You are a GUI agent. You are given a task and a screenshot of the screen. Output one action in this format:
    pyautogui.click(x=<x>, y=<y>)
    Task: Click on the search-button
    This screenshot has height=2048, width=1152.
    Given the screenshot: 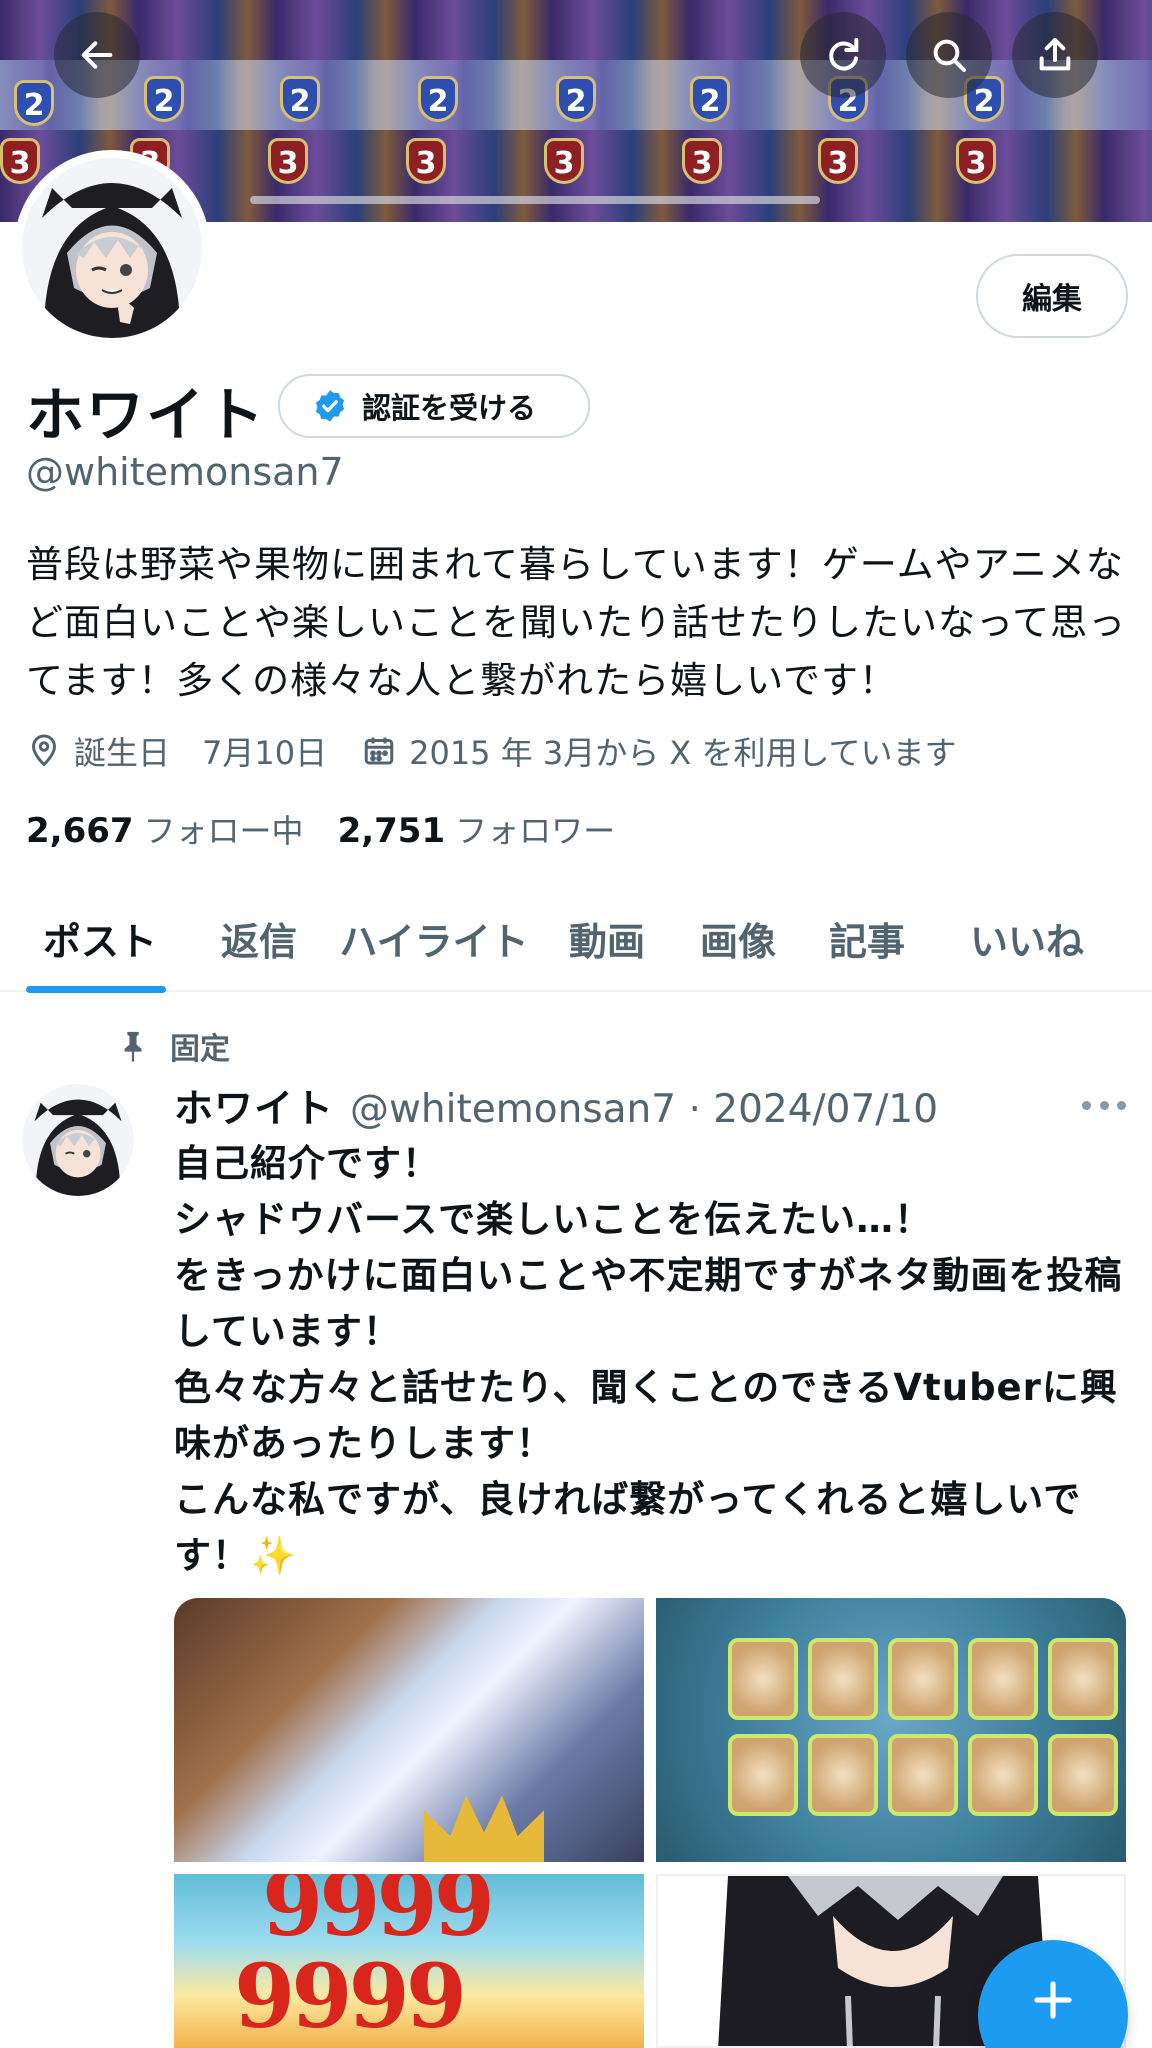 What is the action you would take?
    pyautogui.click(x=949, y=55)
    